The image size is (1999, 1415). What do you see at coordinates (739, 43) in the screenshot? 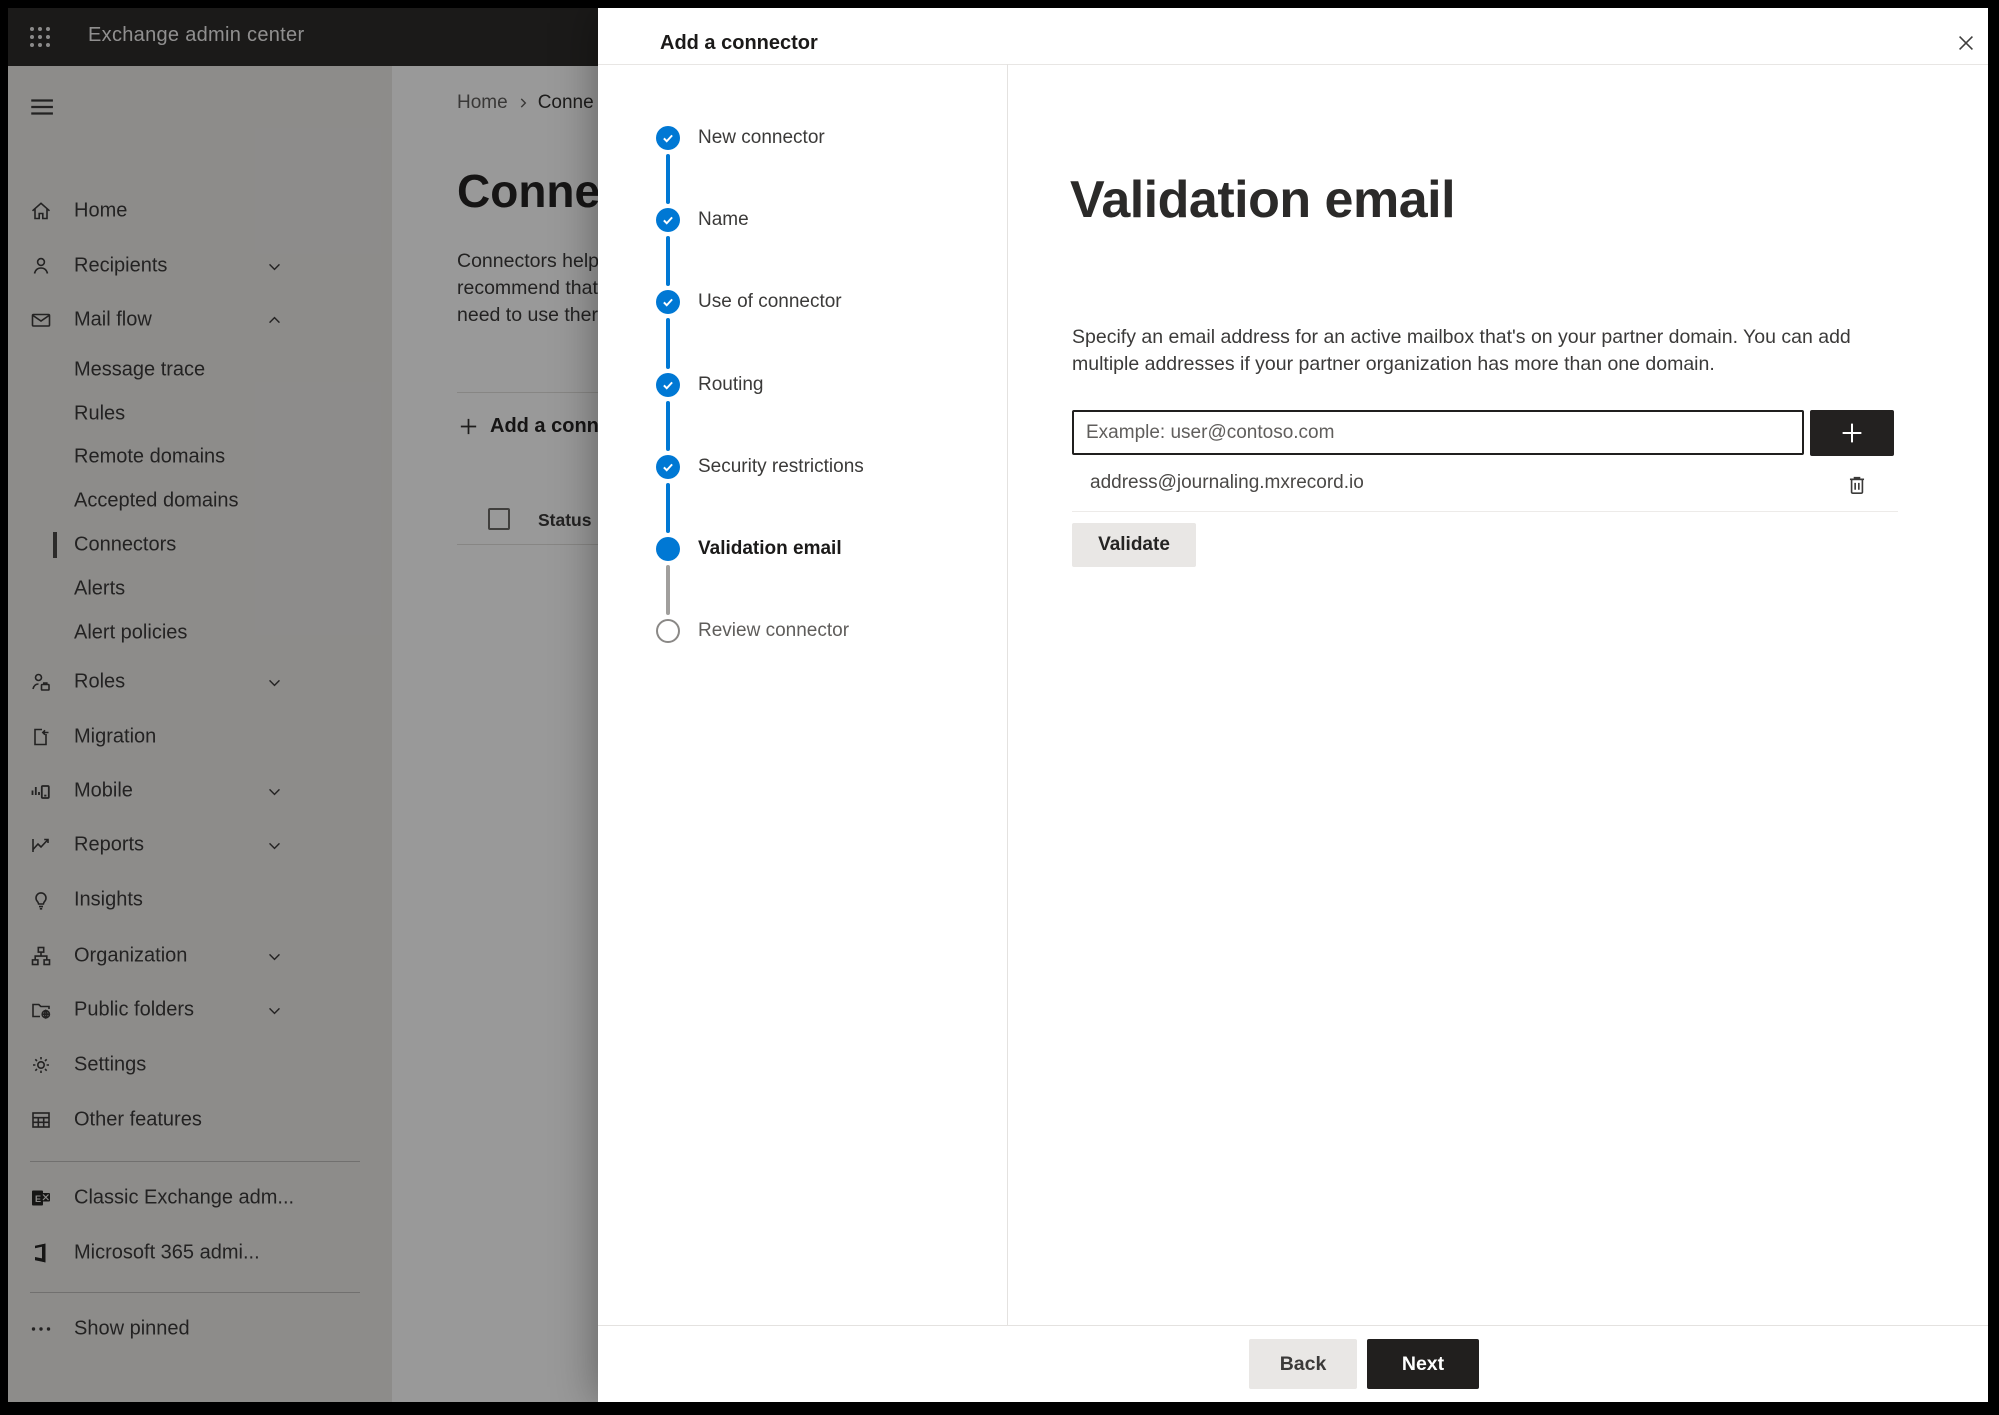
I see `dialog-title: Add a connector` at bounding box center [739, 43].